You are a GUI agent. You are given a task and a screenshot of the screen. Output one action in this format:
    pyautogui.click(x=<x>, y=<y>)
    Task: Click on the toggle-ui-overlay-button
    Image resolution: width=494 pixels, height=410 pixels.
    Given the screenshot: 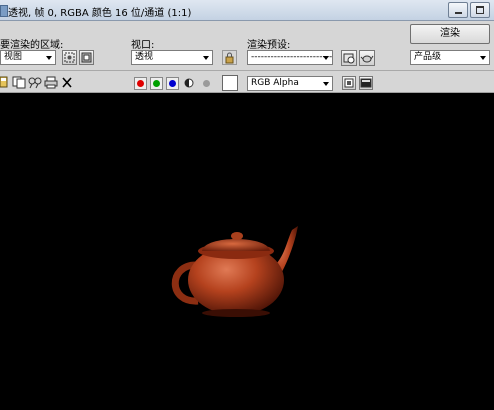 What is the action you would take?
    pyautogui.click(x=349, y=83)
    